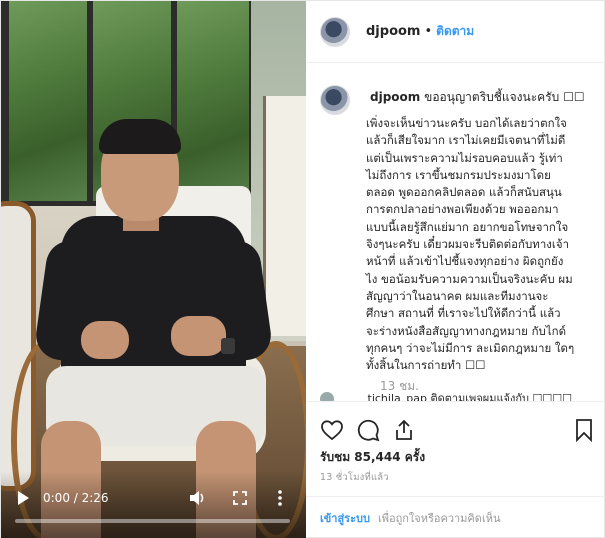  What do you see at coordinates (458, 174) in the screenshot?
I see `caption-line: ไม่ถึงการ เราขึ้นชมกรมประมงมาโดย` at bounding box center [458, 174].